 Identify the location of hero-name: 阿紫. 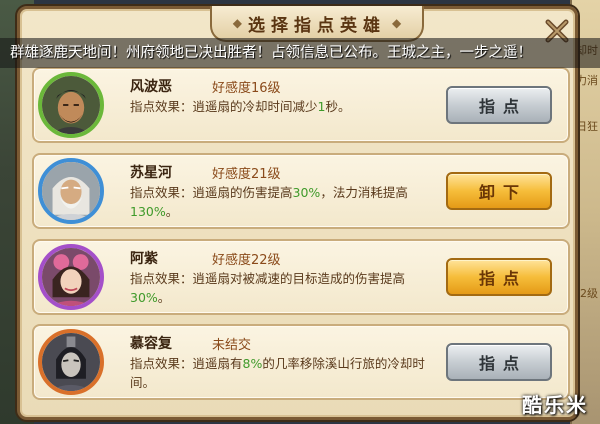
(144, 259).